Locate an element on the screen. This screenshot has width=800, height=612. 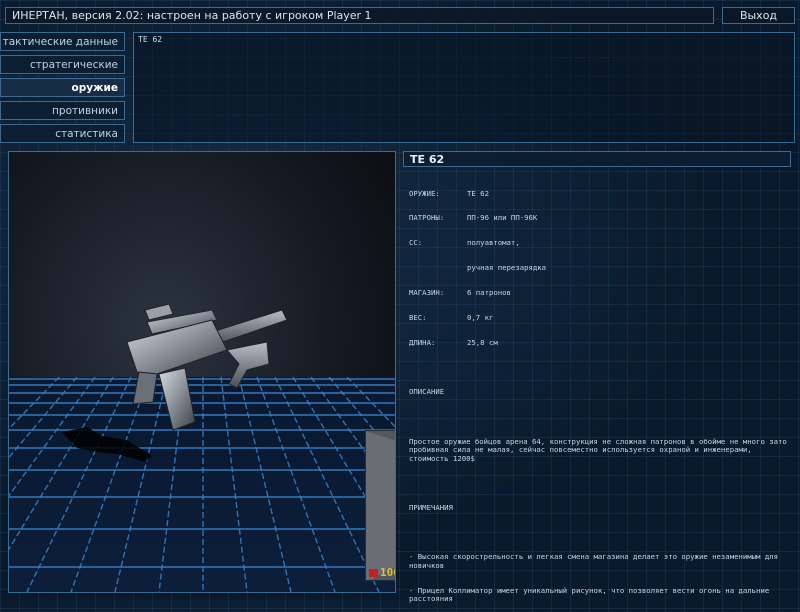
spec-value: ручная перезарядка is located at coordinates (507, 268).